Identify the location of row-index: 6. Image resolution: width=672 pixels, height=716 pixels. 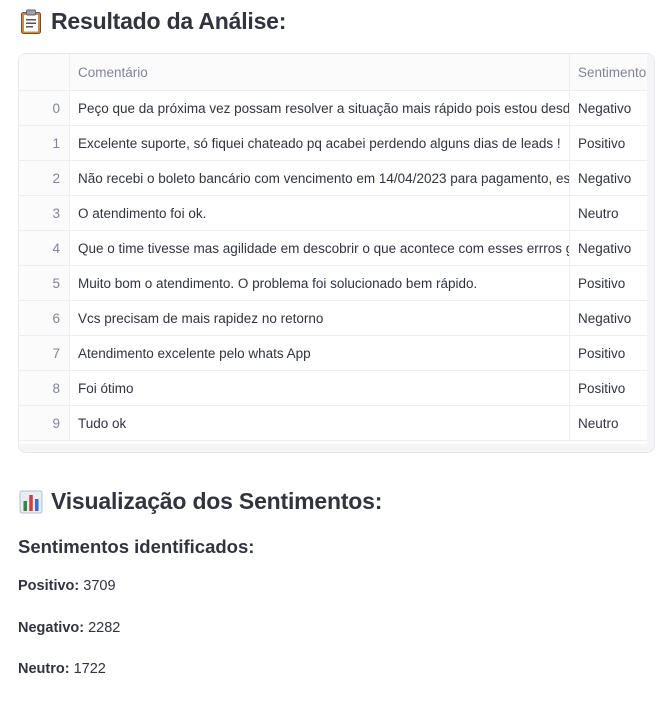
(44, 318).